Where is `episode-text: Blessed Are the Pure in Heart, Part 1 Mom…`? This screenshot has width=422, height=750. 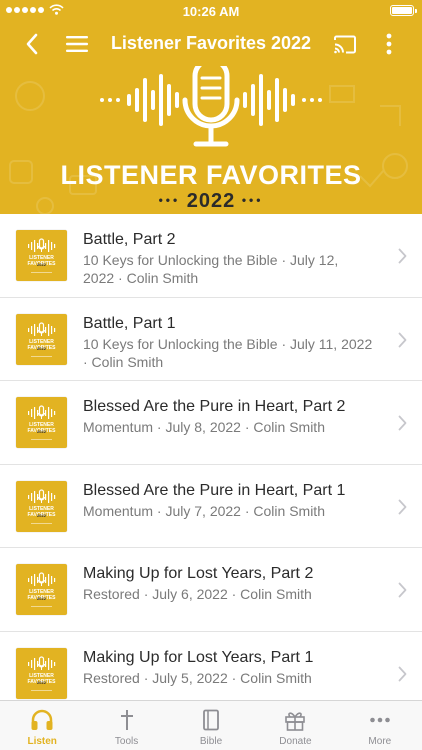
episode-text: Blessed Are the Pure in Heart, Part 1 Mom… is located at coordinates (228, 500).